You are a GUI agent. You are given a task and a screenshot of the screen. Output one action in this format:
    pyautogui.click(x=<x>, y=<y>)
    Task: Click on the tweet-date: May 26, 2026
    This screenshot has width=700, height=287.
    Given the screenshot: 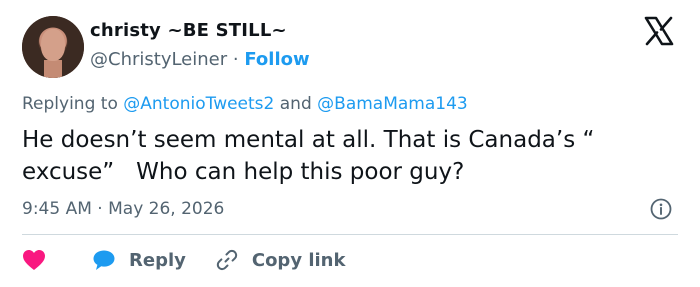 What is the action you would take?
    pyautogui.click(x=166, y=209)
    